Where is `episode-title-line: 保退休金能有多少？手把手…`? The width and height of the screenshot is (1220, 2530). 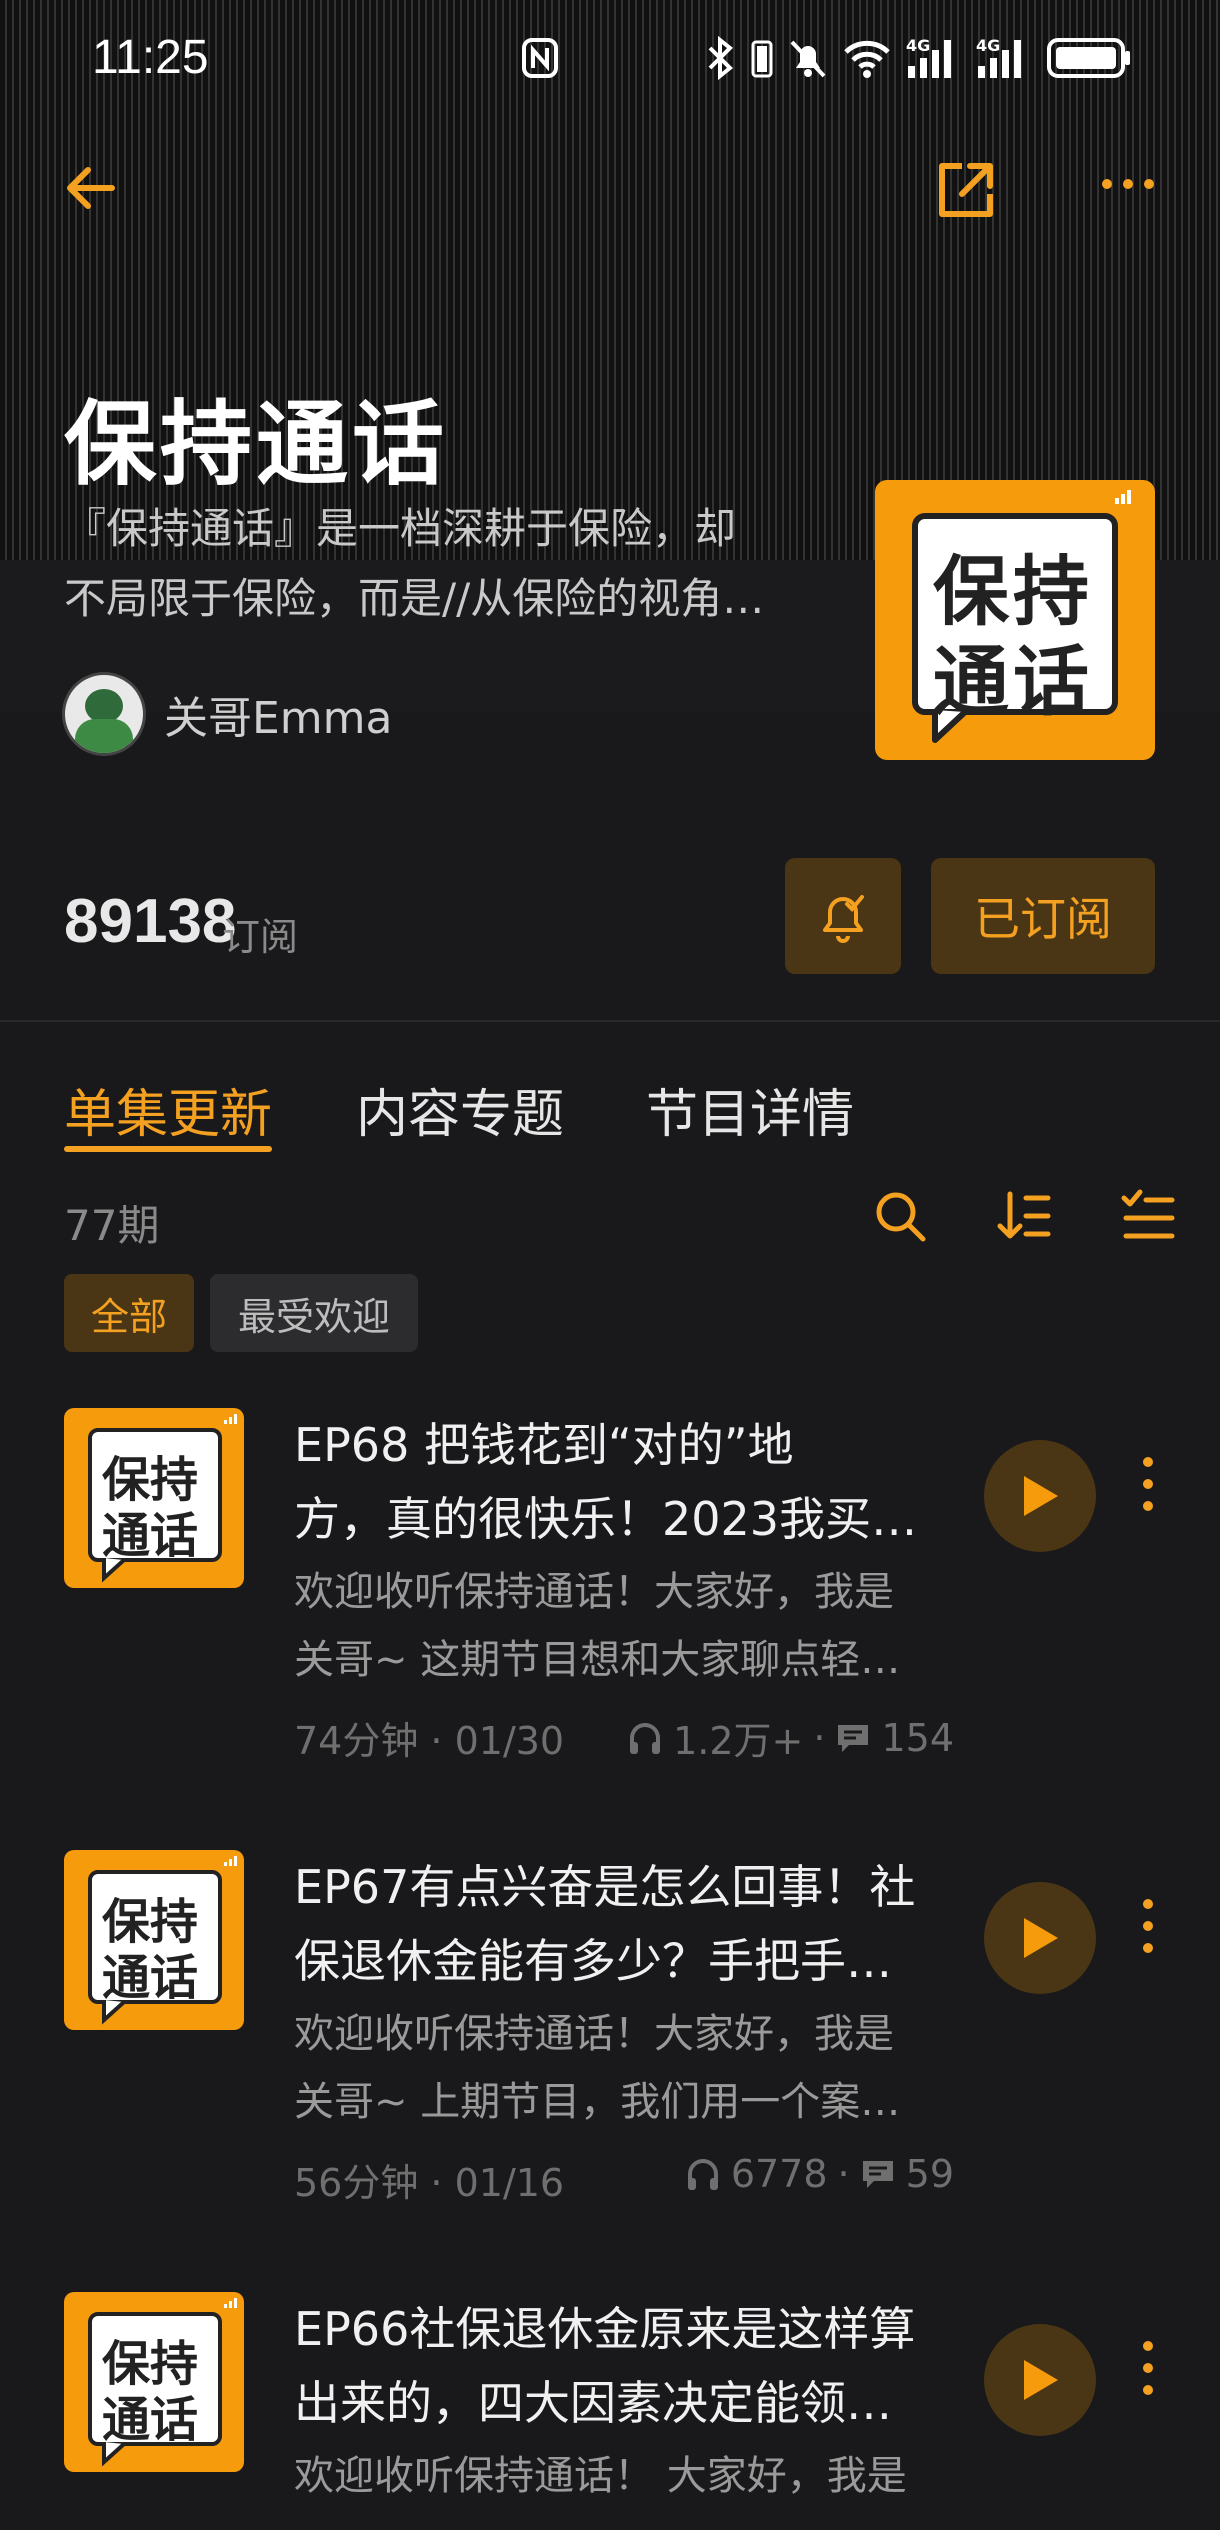
episode-title-line: 保退休金能有多少？手把手… is located at coordinates (593, 1961).